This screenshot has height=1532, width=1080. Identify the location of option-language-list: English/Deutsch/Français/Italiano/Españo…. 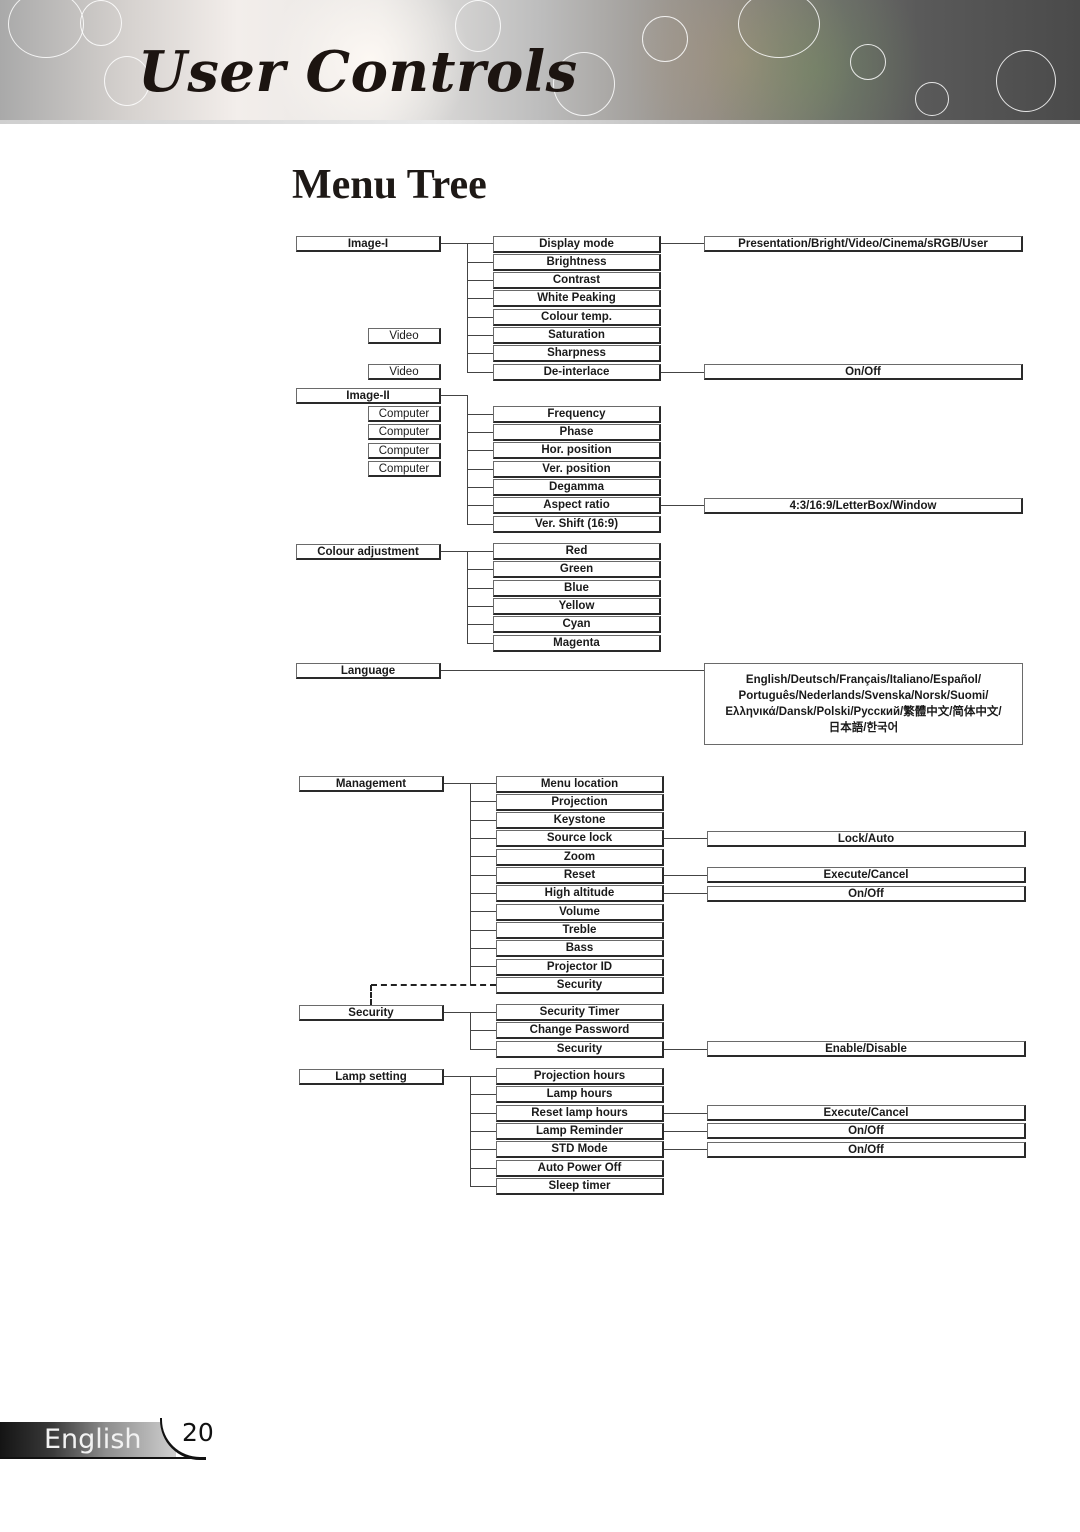
(863, 704).